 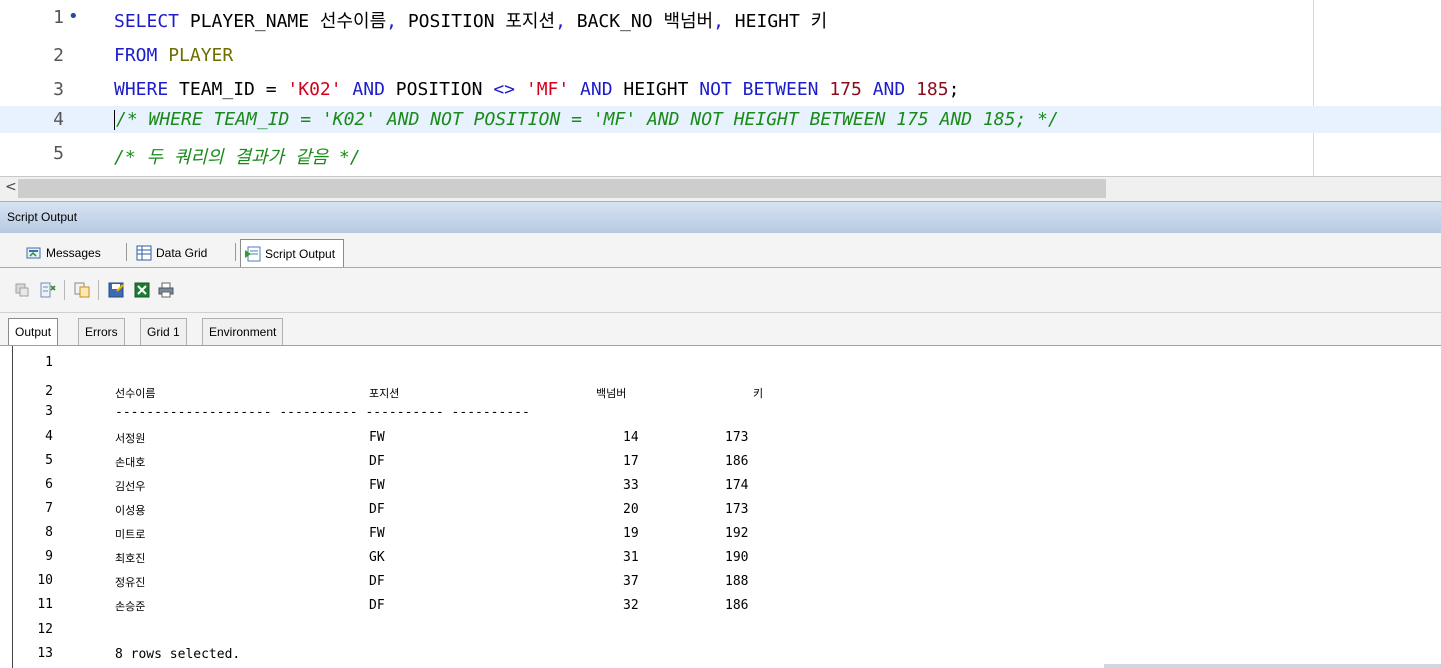 I want to click on tab-separator, so click(x=126, y=252).